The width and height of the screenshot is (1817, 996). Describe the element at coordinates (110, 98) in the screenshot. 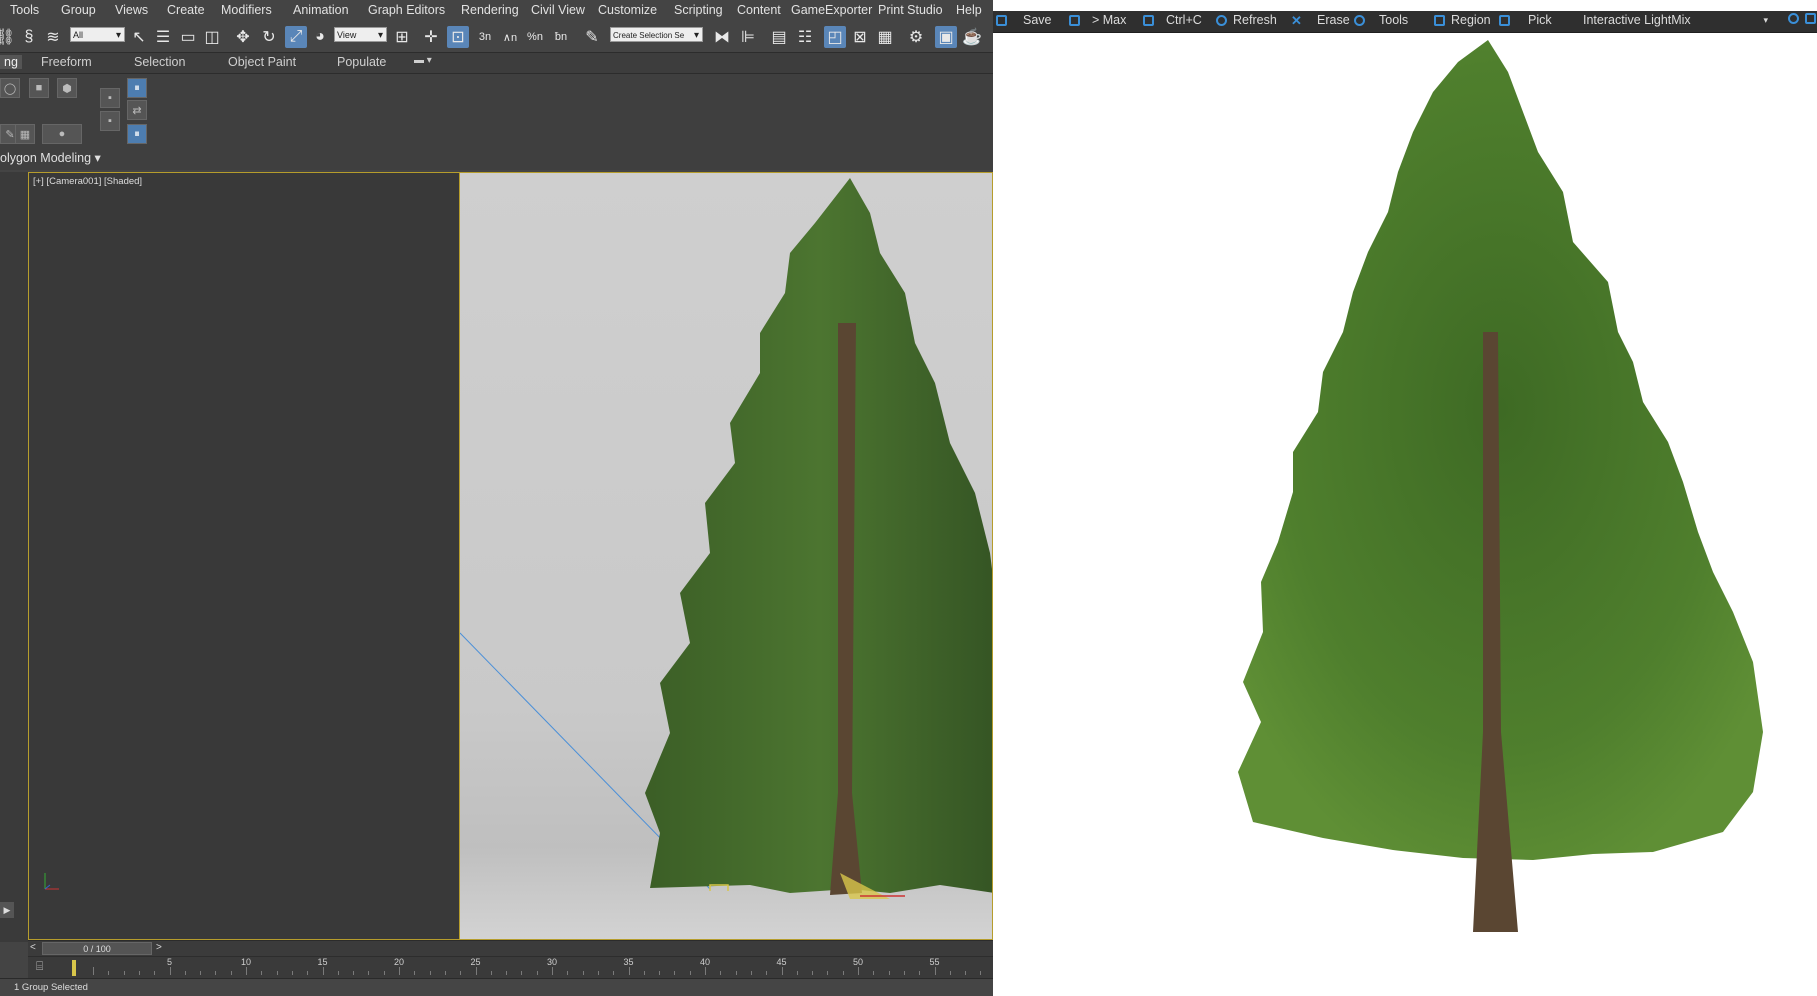

I see `ribbon-collapse-icon: ▪` at that location.